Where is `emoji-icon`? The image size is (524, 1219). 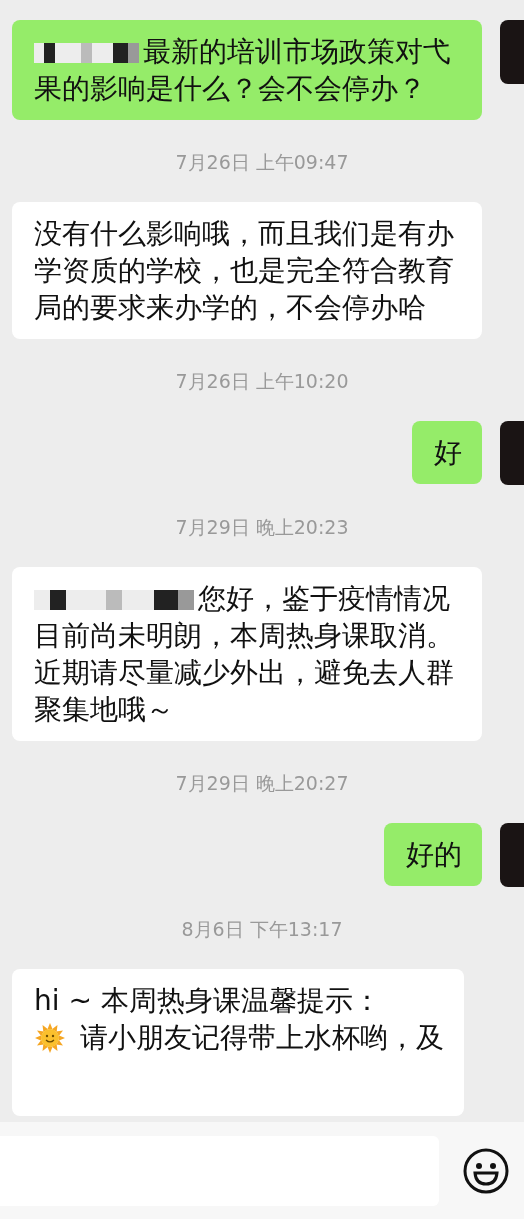
emoji-icon is located at coordinates (486, 1170).